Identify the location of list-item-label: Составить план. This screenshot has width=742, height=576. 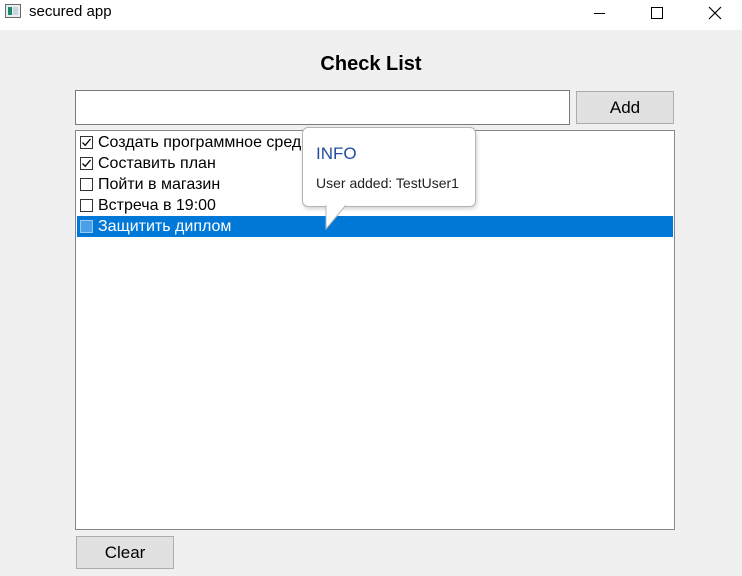
(157, 163).